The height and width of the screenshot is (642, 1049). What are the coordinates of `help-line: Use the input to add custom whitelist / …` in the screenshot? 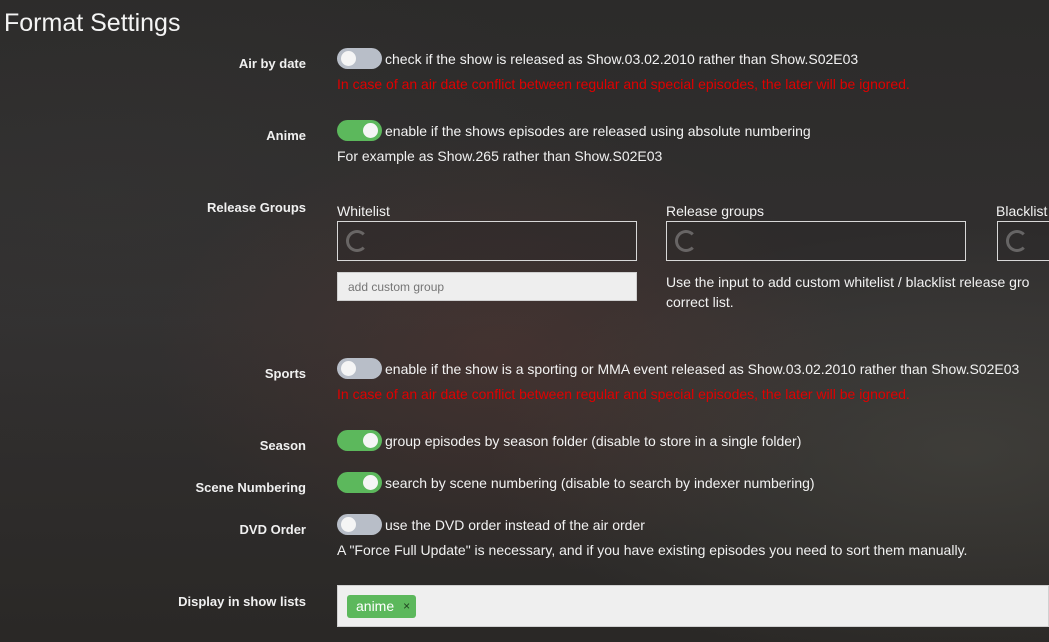 It's located at (848, 282).